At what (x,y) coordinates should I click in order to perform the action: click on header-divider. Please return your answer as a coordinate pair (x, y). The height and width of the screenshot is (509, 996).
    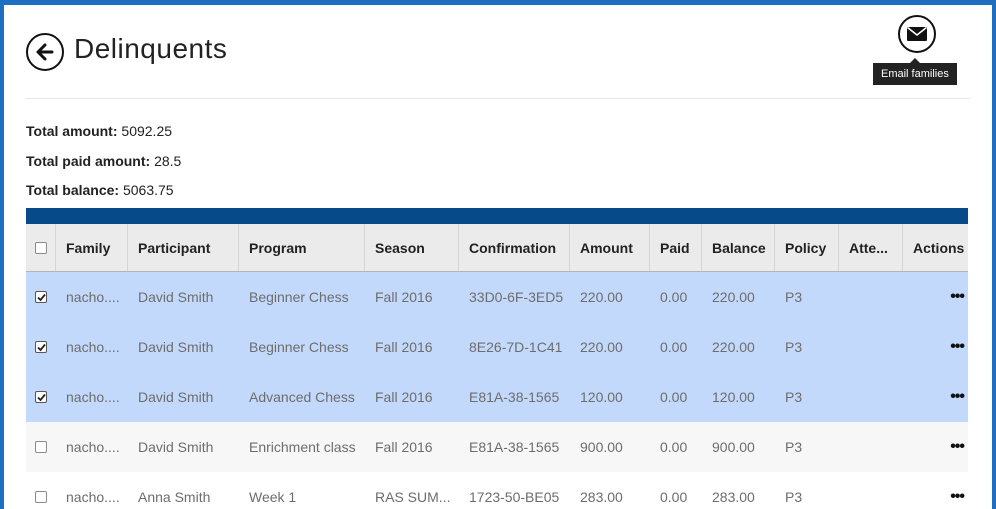
    Looking at the image, I should click on (498, 98).